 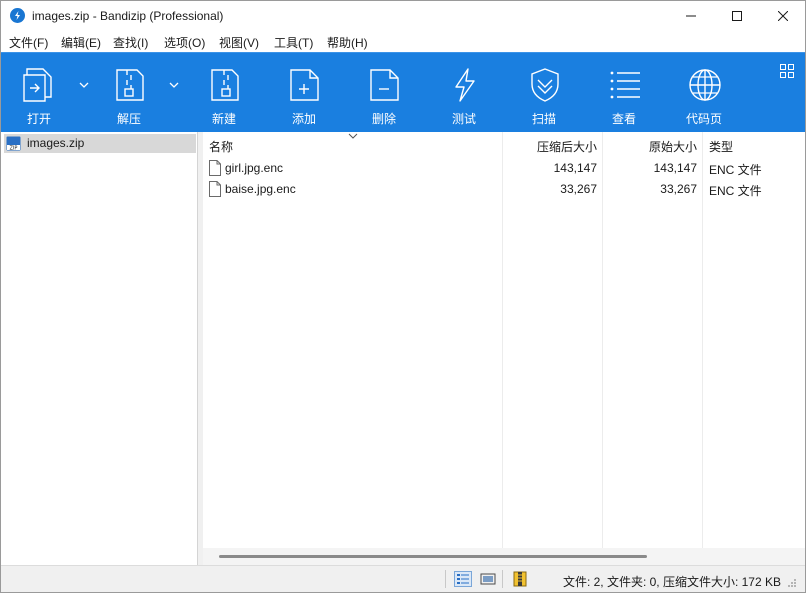 What do you see at coordinates (543, 119) in the screenshot?
I see `scan-label: 扫描` at bounding box center [543, 119].